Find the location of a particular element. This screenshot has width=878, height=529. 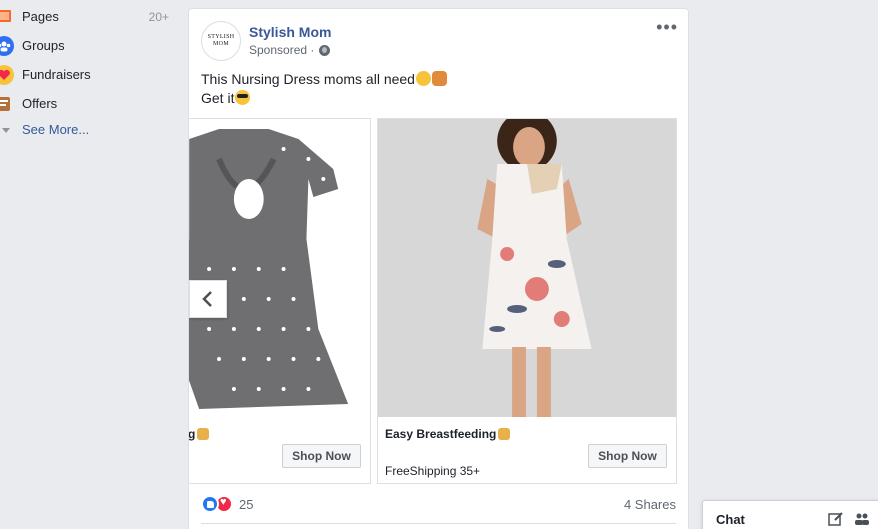

avatar: STYLISH MOM is located at coordinates (221, 41).